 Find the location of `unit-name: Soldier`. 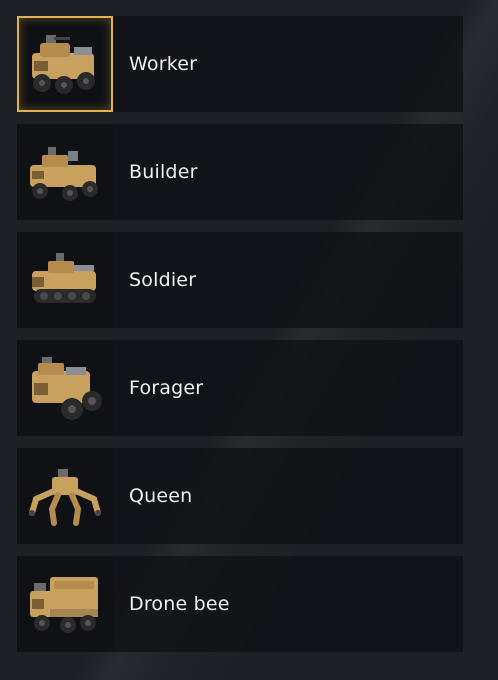

unit-name: Soldier is located at coordinates (163, 280).